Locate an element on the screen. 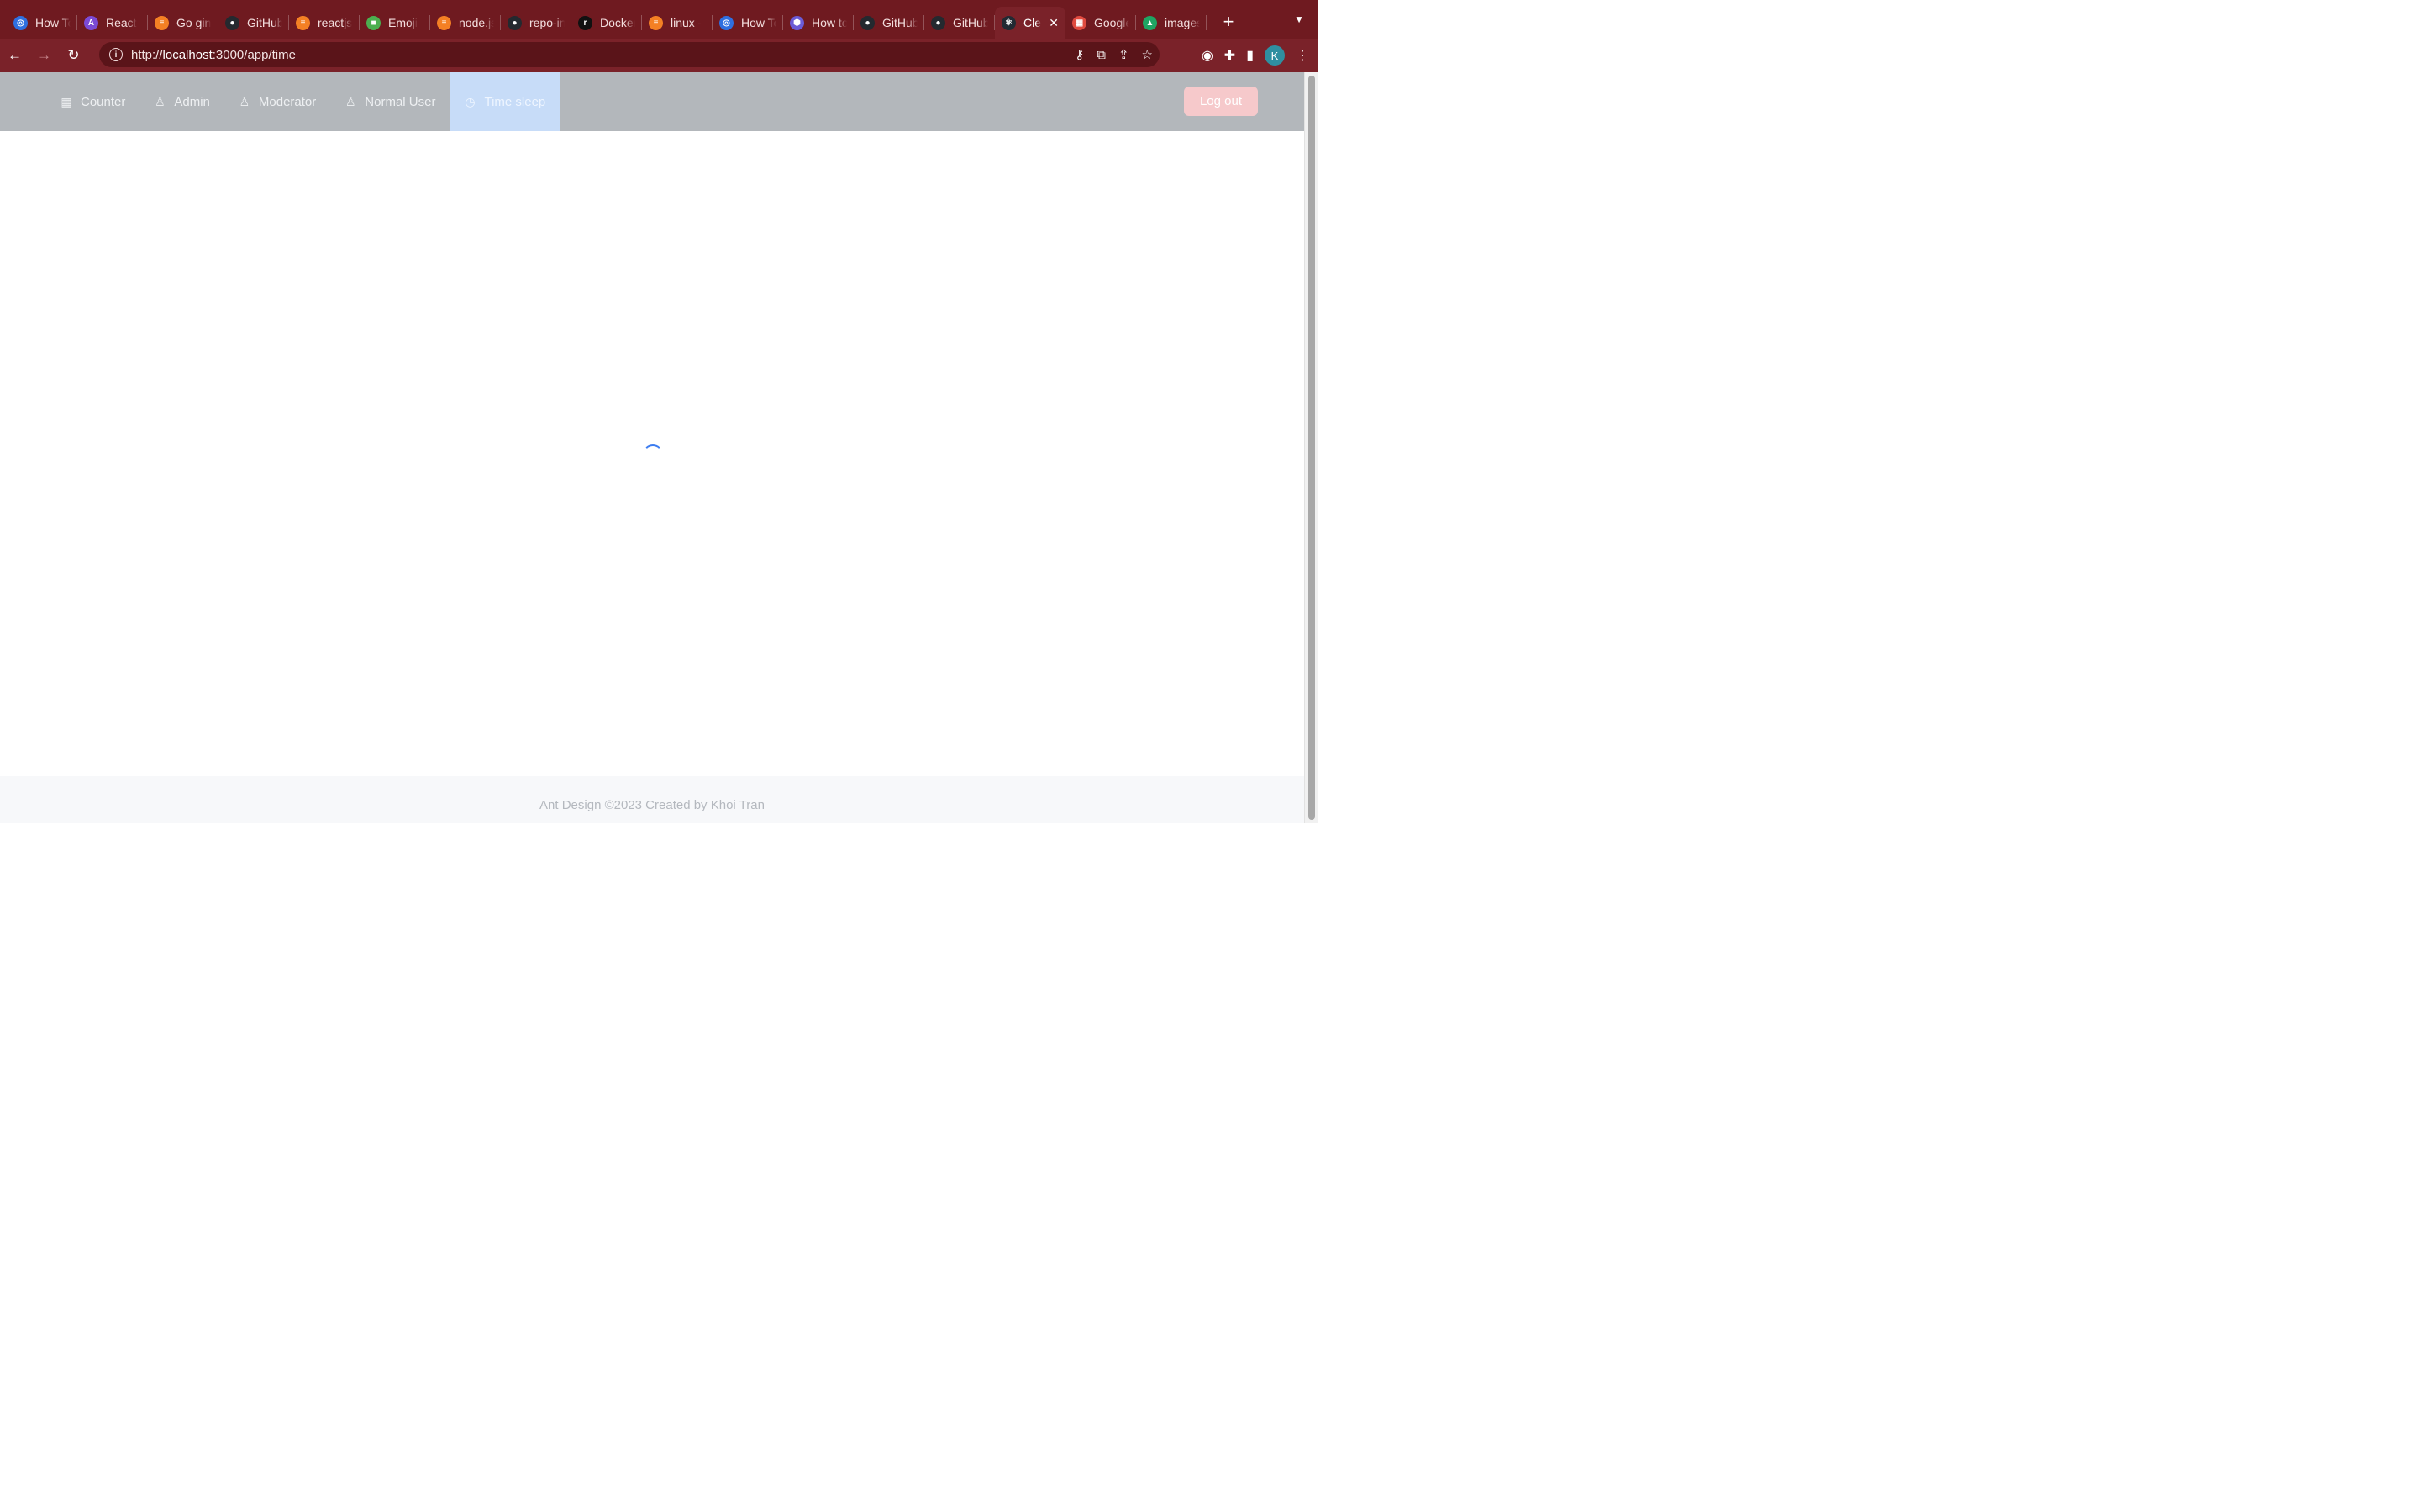 This screenshot has width=2420, height=1512. browser-menu-icon: ⋮ is located at coordinates (1302, 55).